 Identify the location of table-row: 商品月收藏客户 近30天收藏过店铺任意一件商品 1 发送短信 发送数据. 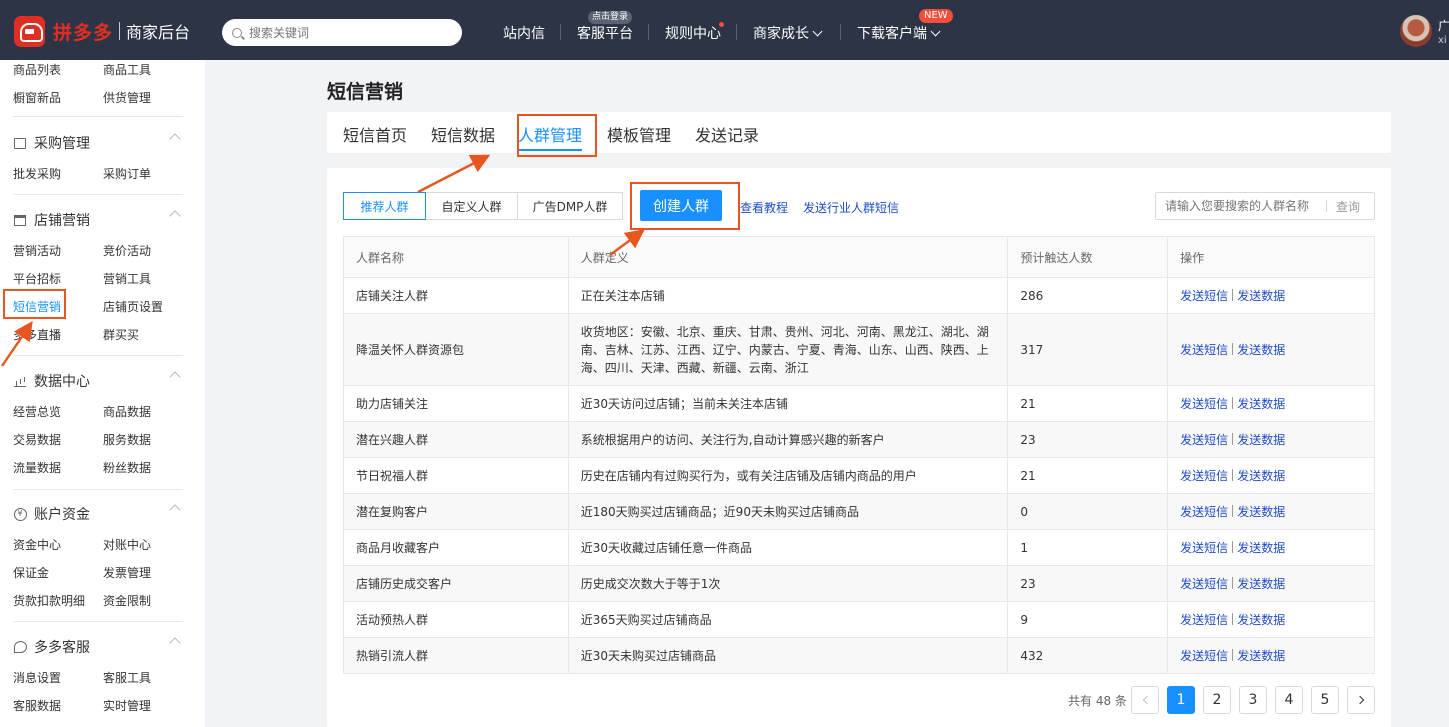
(859, 547).